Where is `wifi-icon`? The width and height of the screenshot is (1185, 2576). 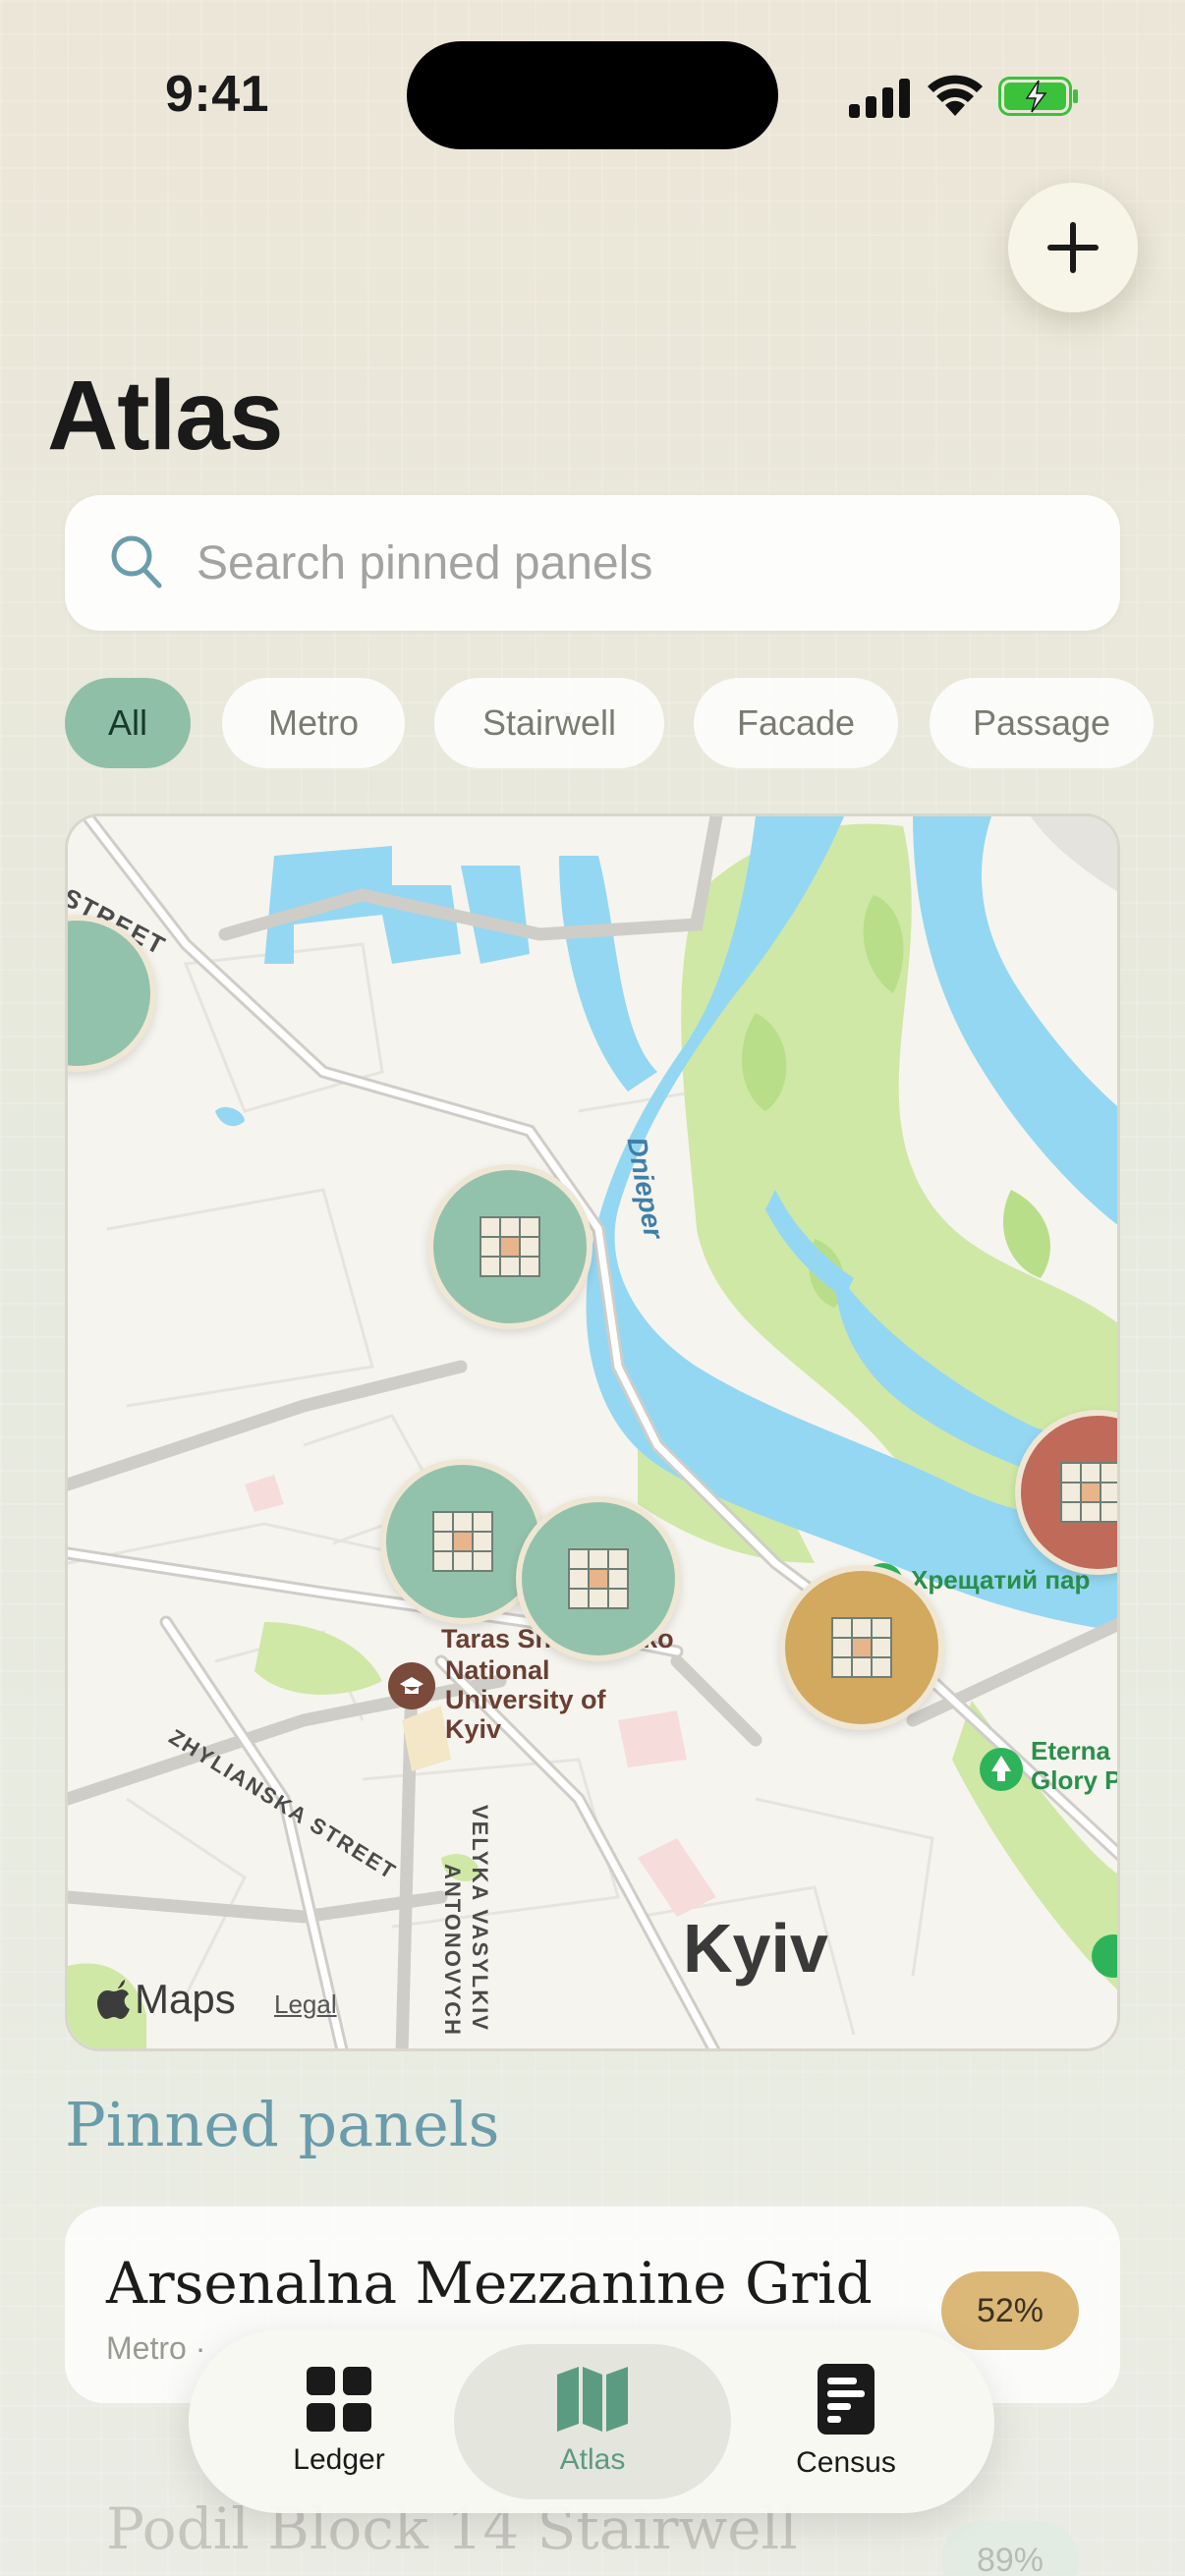 wifi-icon is located at coordinates (956, 95).